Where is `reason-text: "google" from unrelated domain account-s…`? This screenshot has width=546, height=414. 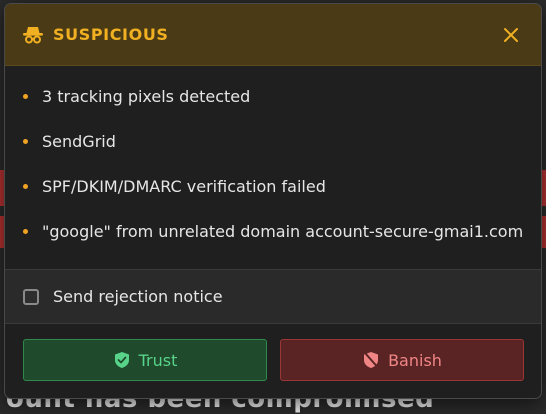 reason-text: "google" from unrelated domain account-s… is located at coordinates (283, 231).